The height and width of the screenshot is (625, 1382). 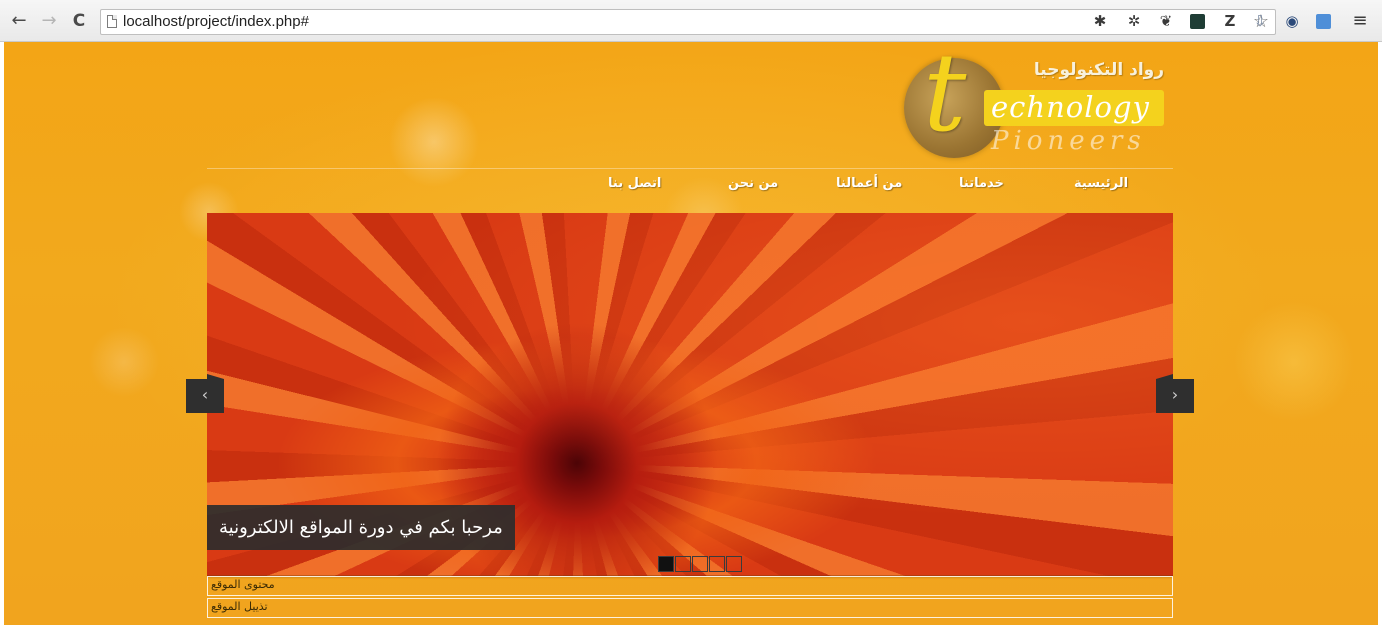 I want to click on menu-item-contact: اتصل بنا, so click(x=634, y=183).